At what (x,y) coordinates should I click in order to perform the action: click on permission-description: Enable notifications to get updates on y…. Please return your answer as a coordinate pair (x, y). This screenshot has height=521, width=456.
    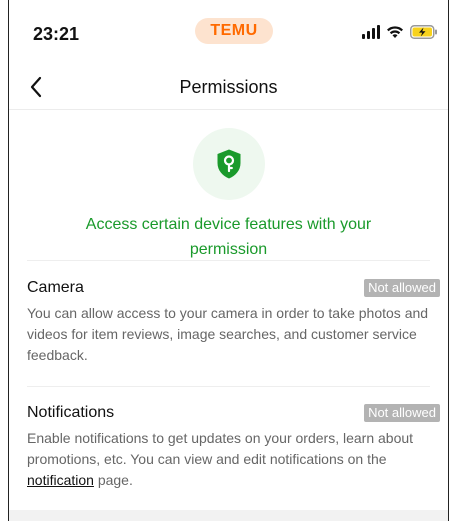
    Looking at the image, I should click on (233, 459).